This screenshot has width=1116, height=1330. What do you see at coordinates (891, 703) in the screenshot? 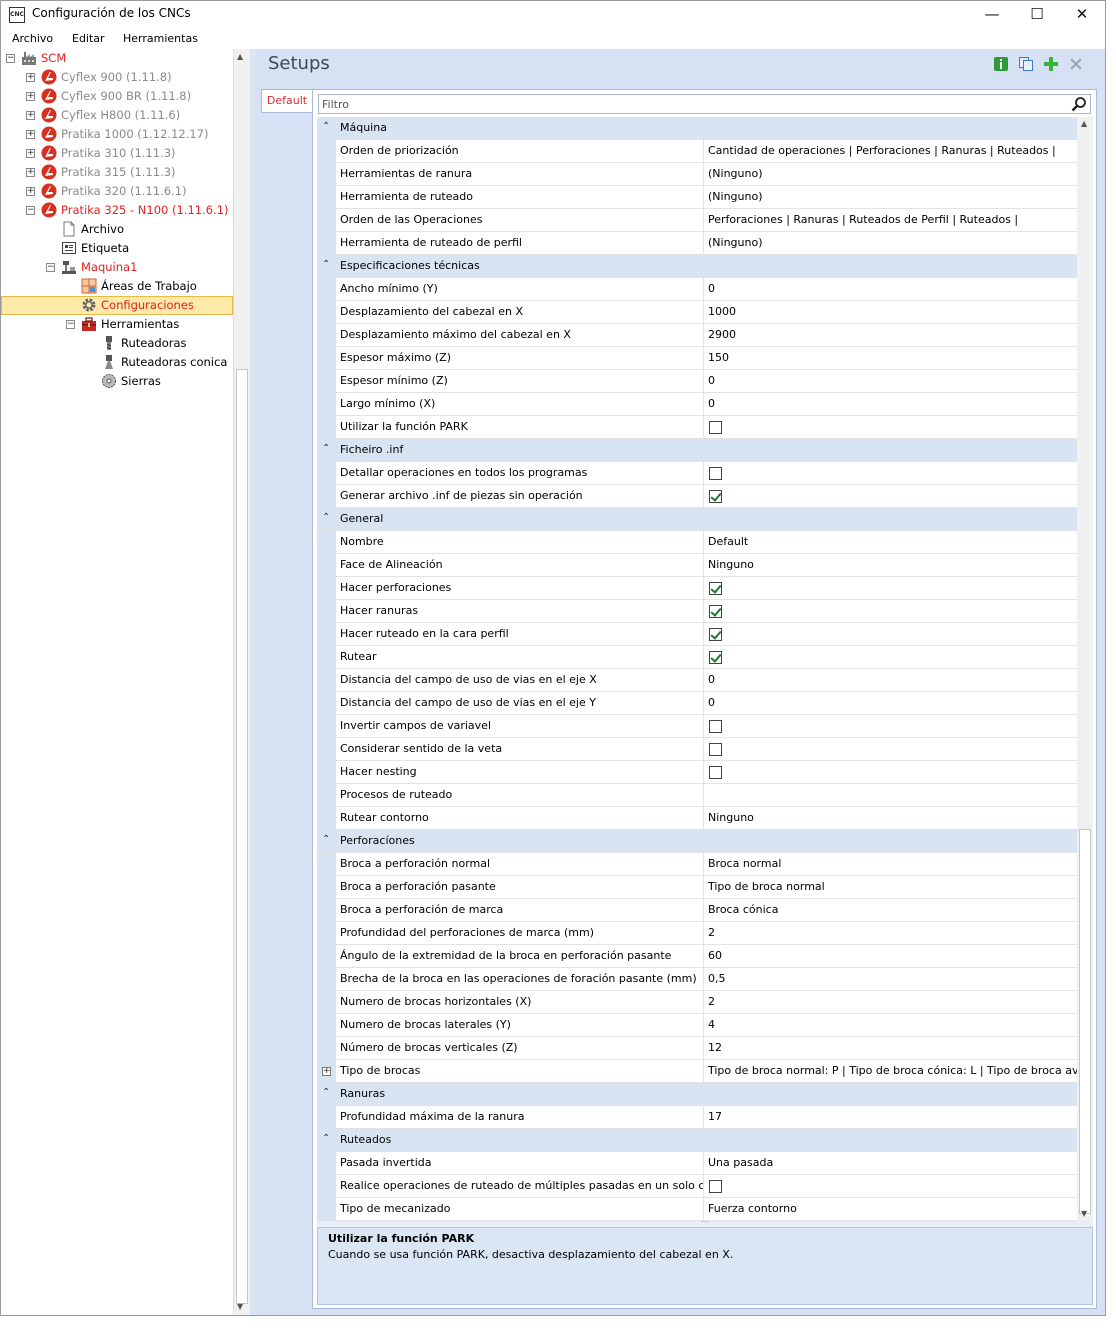
I see `property-value: 0` at bounding box center [891, 703].